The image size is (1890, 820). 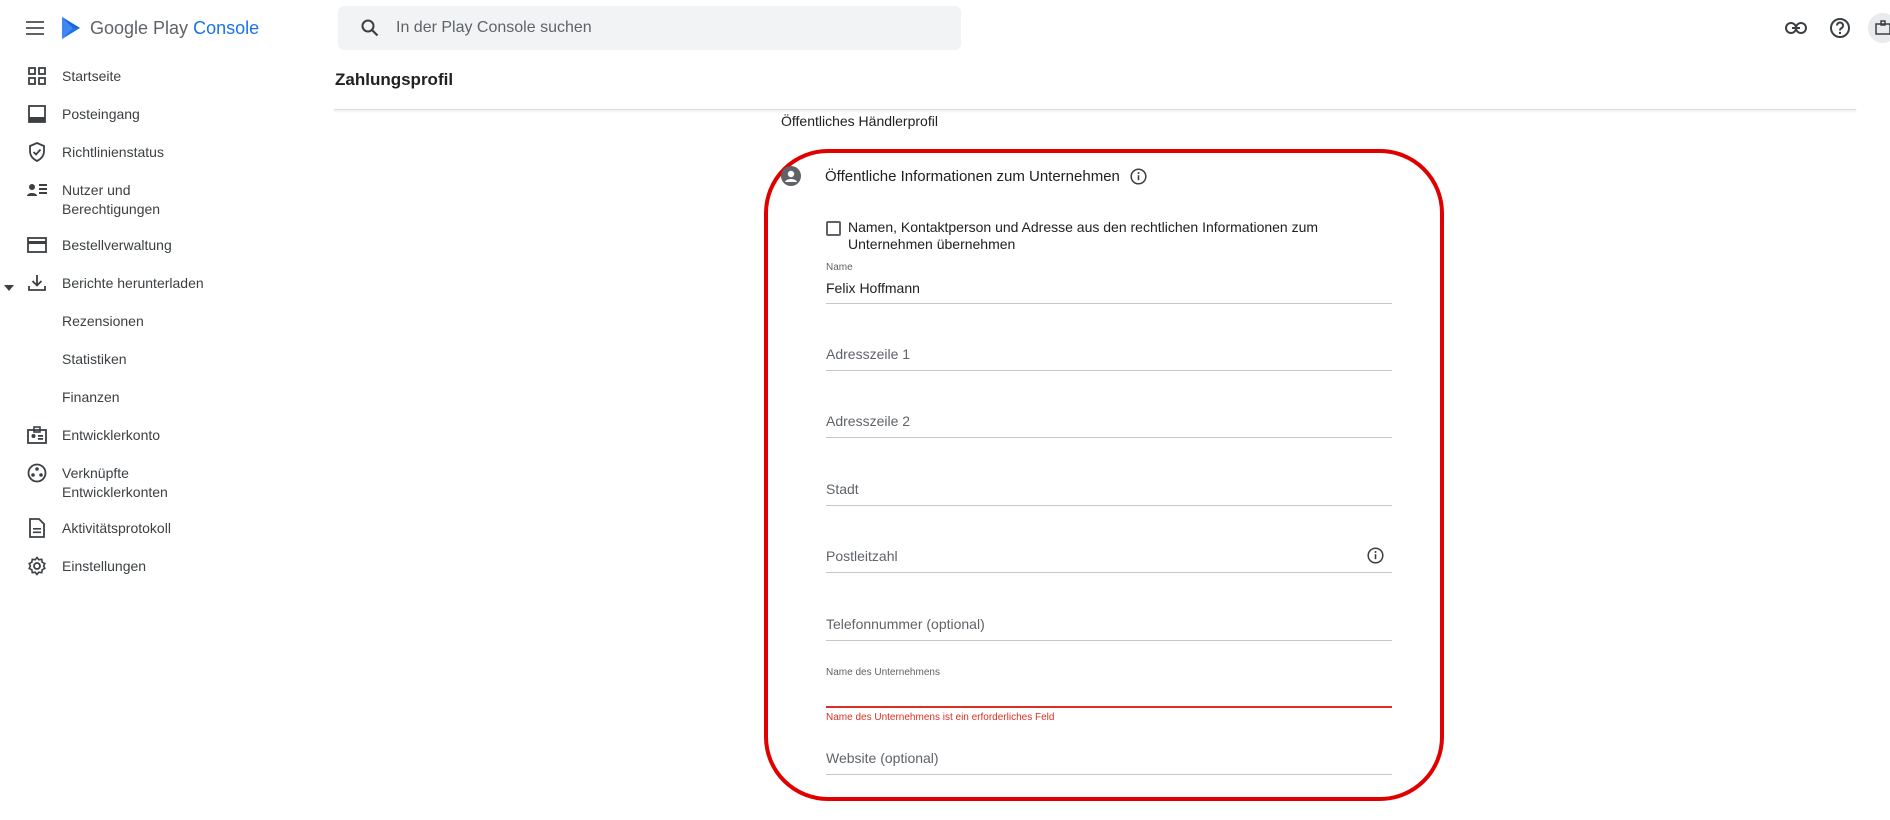 I want to click on menu-button, so click(x=36, y=28).